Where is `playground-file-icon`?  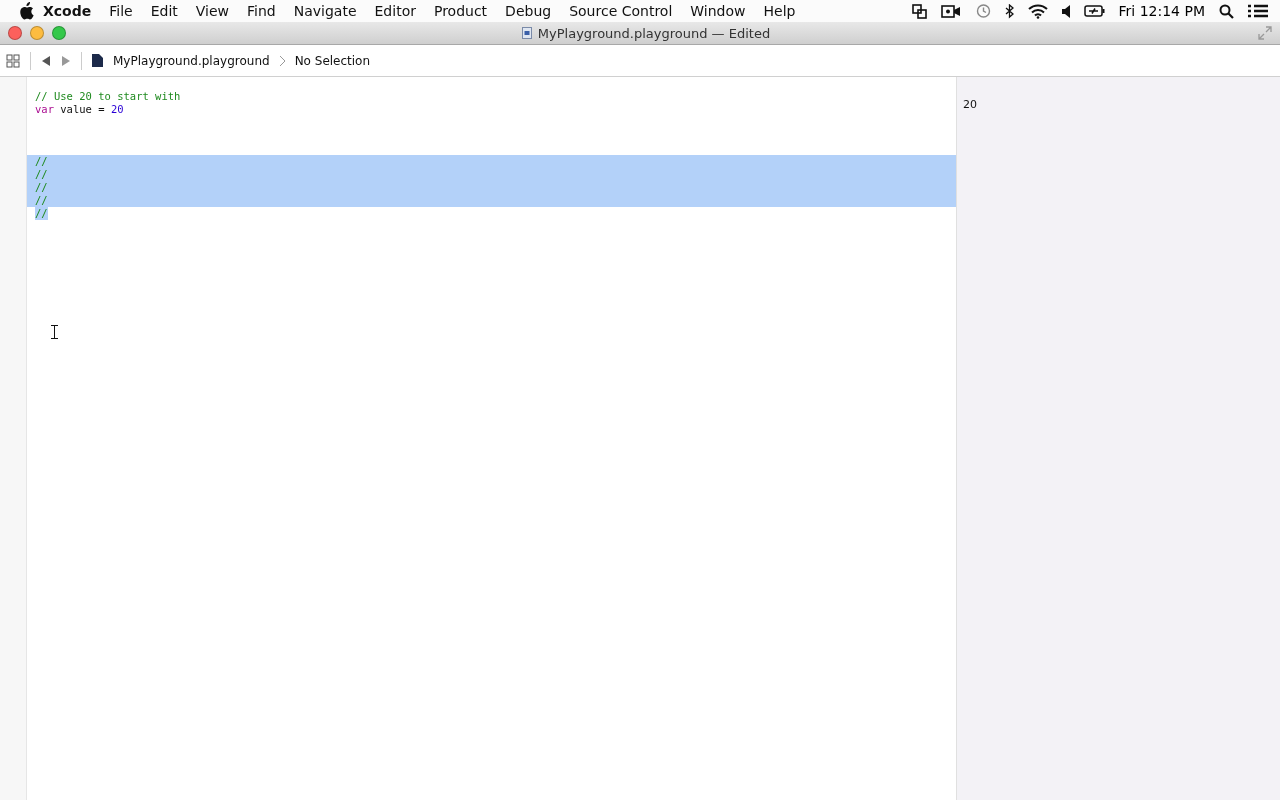
playground-file-icon is located at coordinates (97, 60).